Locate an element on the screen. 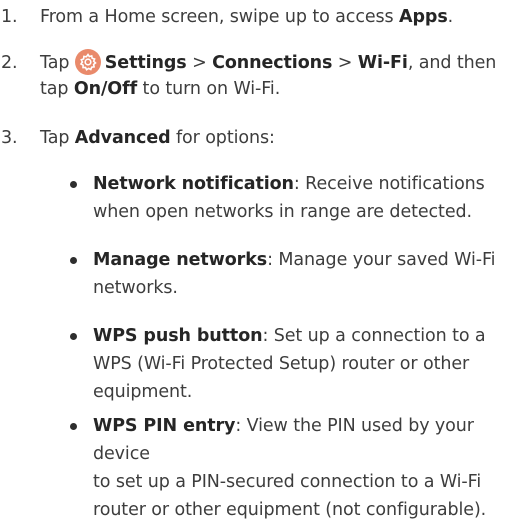  option-description: : Receive notifications is located at coordinates (389, 184).